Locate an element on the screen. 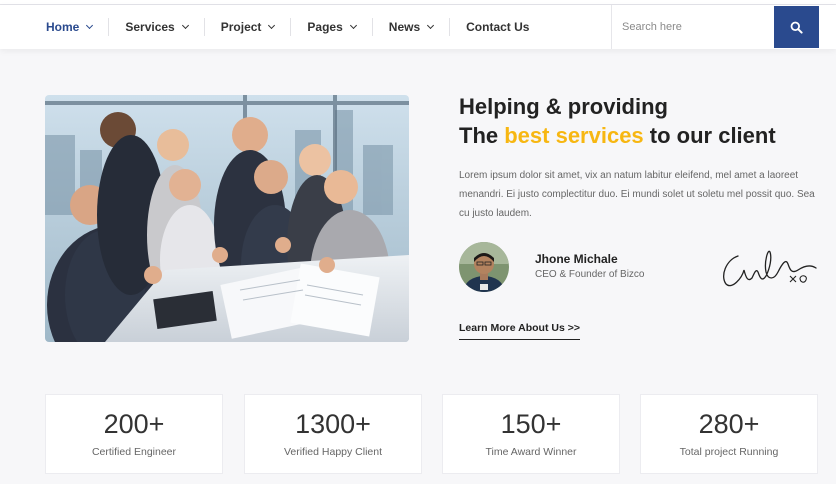  nav-item-label: Pages is located at coordinates (325, 27).